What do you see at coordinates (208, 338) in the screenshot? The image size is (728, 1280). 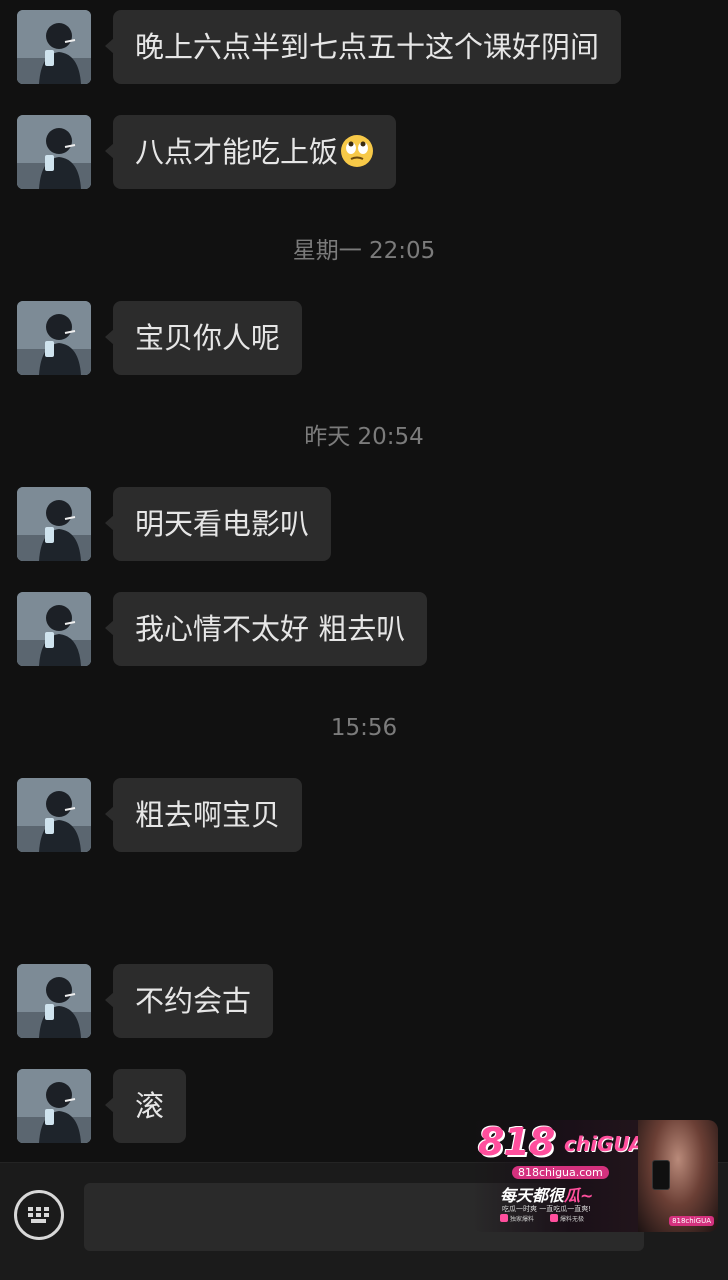 I see `message-text: 宝贝你人呢` at bounding box center [208, 338].